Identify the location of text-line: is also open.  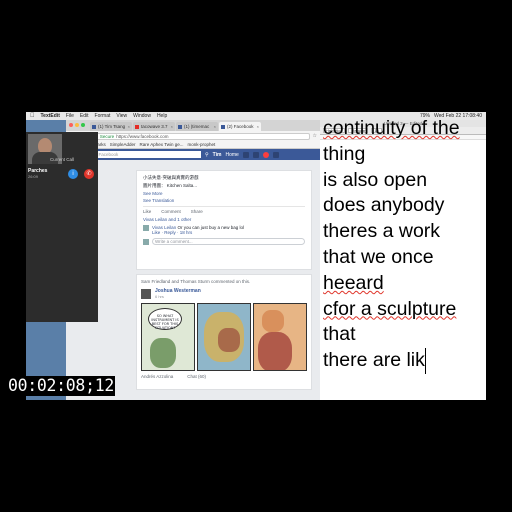
(375, 179).